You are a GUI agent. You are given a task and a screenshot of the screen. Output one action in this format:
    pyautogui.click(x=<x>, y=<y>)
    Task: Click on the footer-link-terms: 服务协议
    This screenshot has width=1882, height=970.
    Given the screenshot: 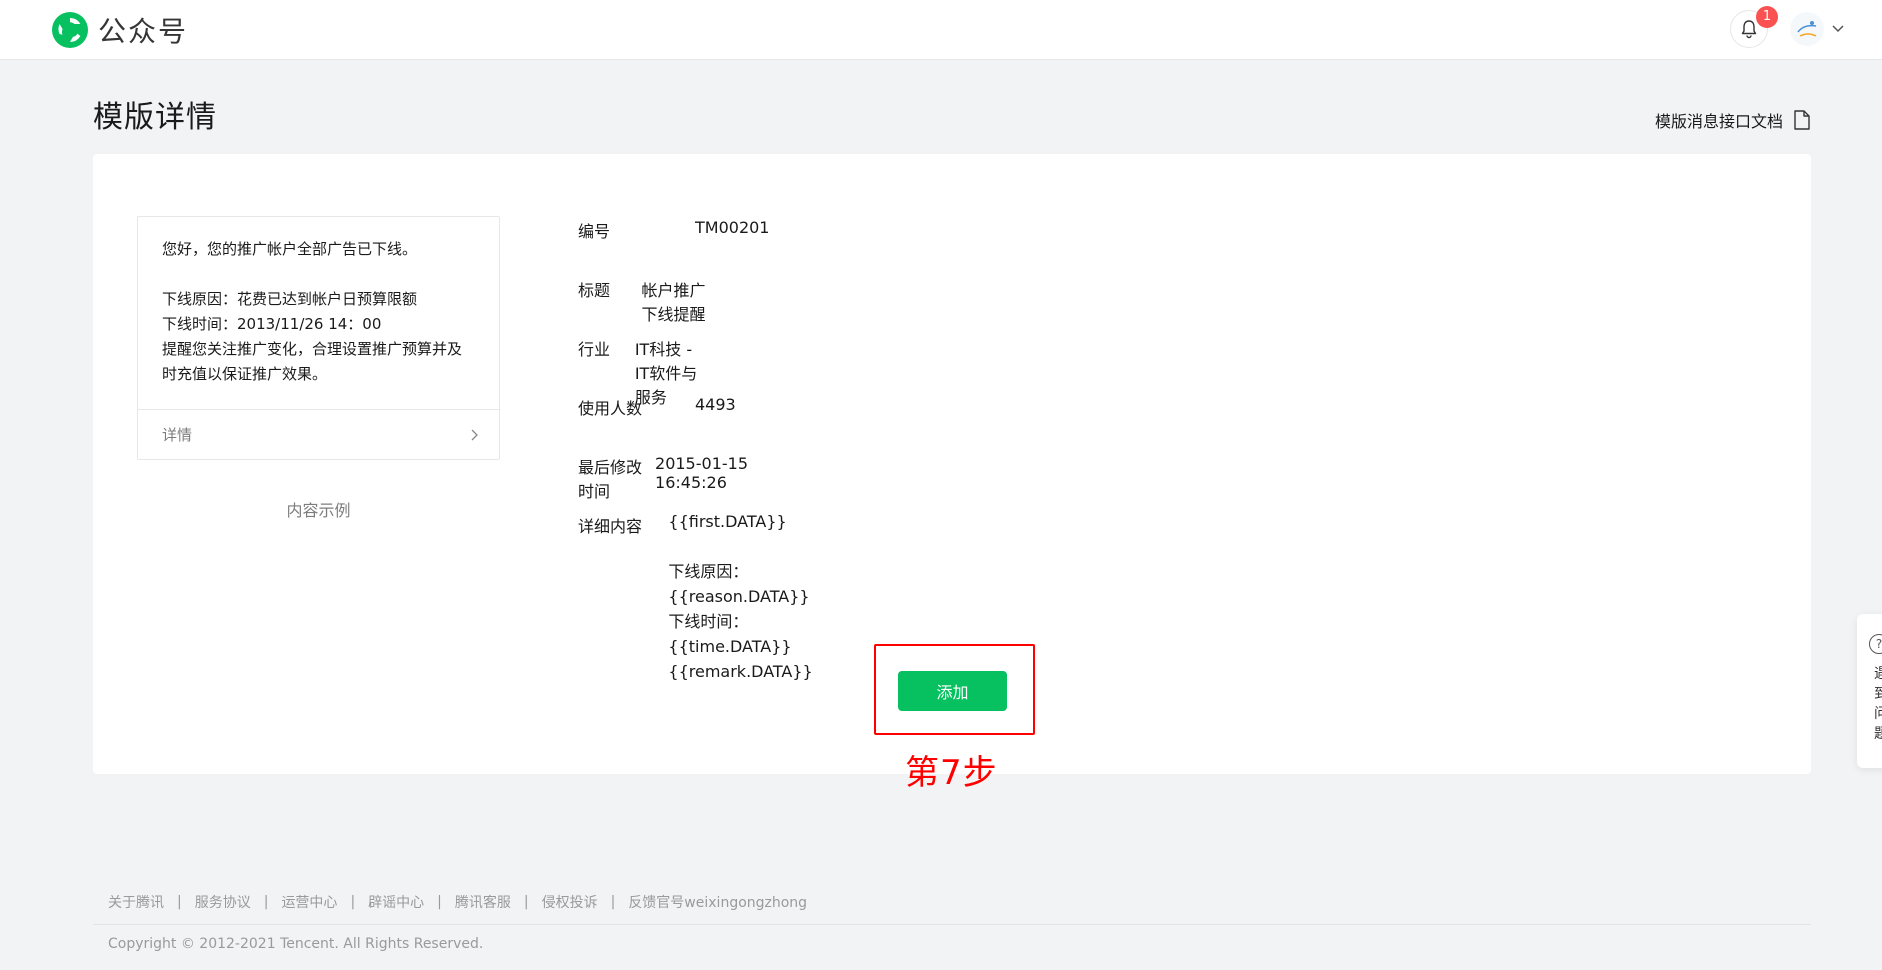 What is the action you would take?
    pyautogui.click(x=223, y=902)
    